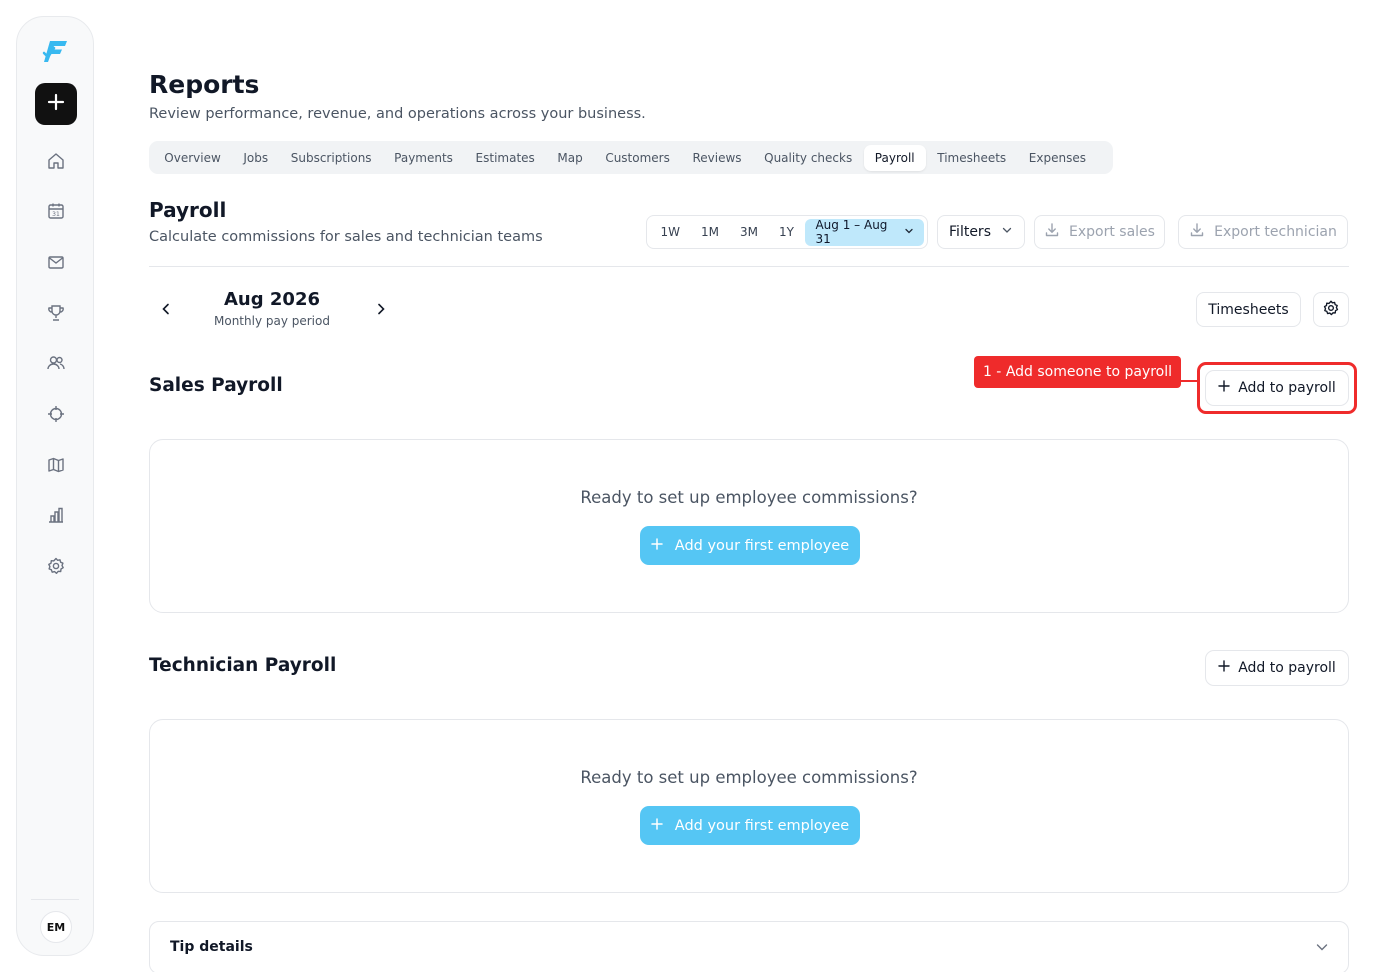 The height and width of the screenshot is (972, 1400). I want to click on tab-estimates: Estimates, so click(505, 158).